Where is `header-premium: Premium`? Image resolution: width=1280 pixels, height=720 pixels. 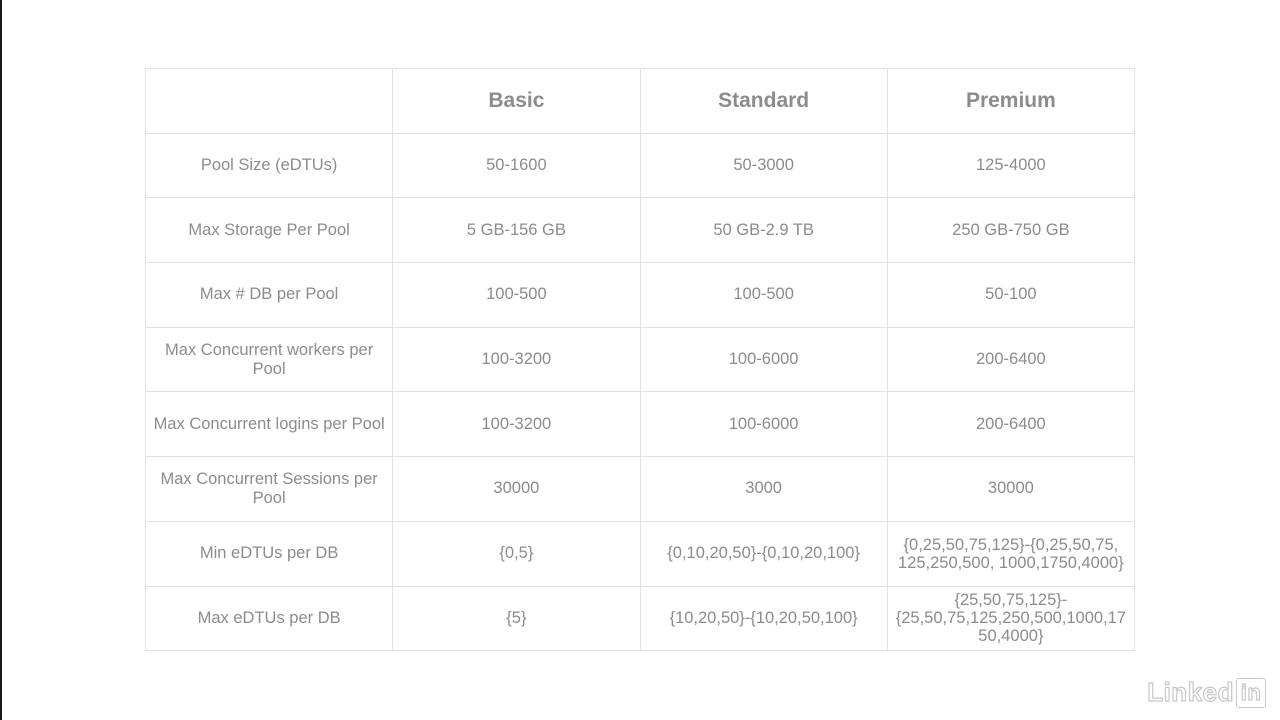 header-premium: Premium is located at coordinates (1011, 101).